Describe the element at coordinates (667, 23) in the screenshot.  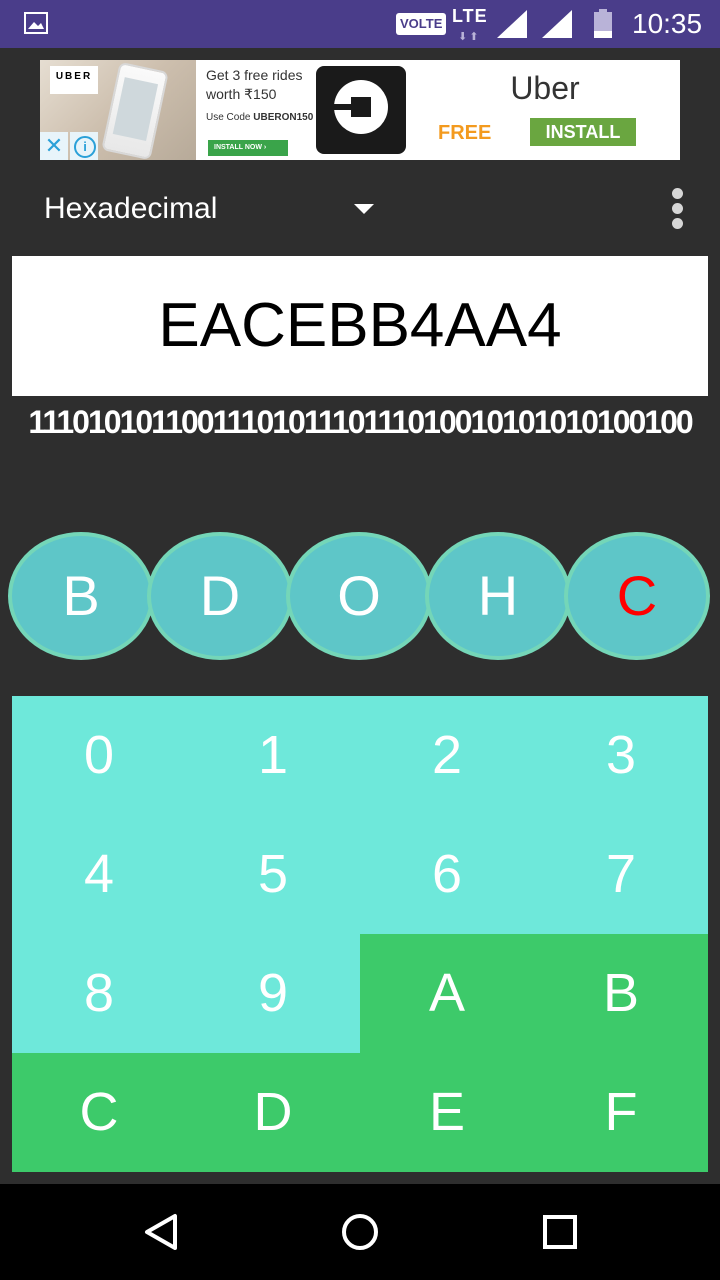
I see `clock: 10:35` at that location.